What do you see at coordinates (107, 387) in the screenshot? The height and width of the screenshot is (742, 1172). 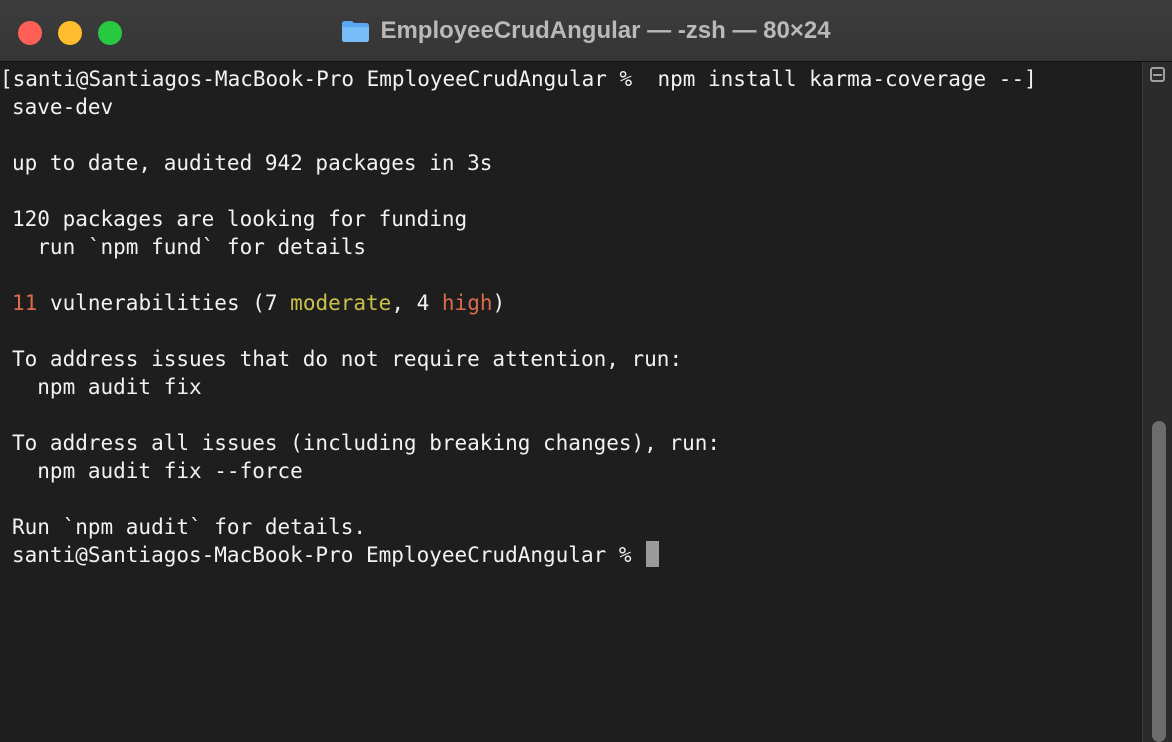 I see `terminal-line: npm audit fix` at bounding box center [107, 387].